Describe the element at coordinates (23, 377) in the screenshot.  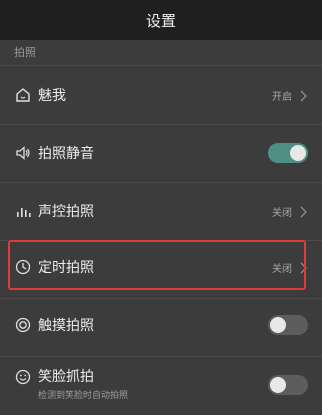
I see `smile-icon` at that location.